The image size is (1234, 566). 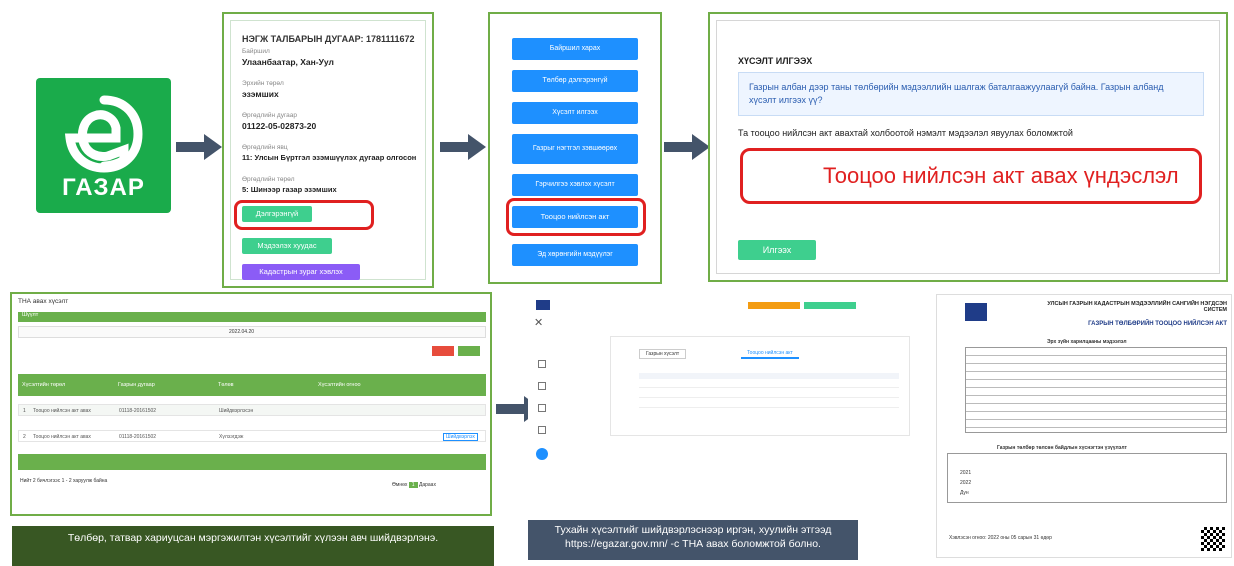 I want to click on reason-textarea: Тооцоо нийлсэн акт авах үндэслэл, so click(x=971, y=176).